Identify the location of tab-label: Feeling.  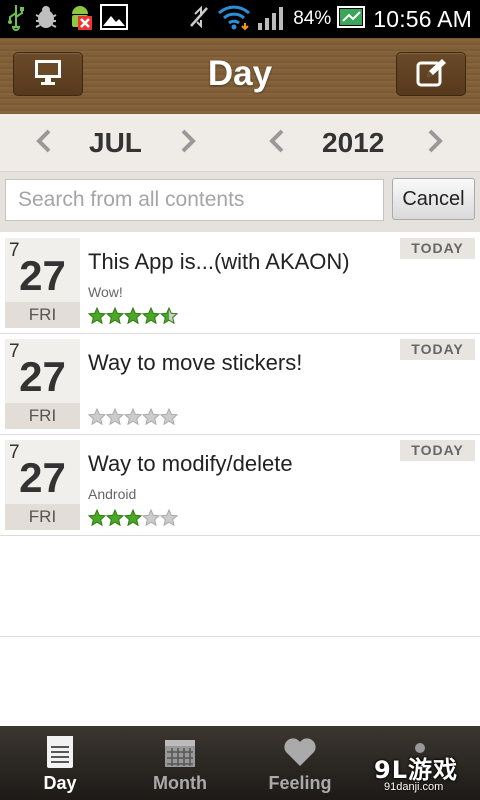
(300, 783).